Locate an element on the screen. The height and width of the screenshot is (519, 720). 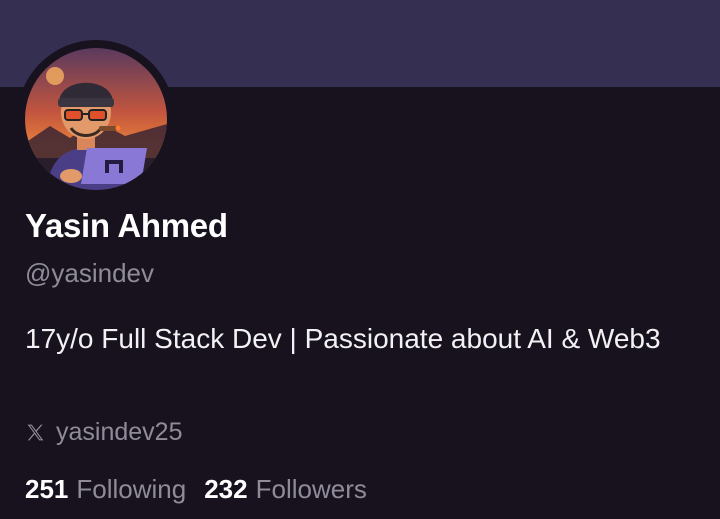
followers-stat: 232 Followers is located at coordinates (285, 489).